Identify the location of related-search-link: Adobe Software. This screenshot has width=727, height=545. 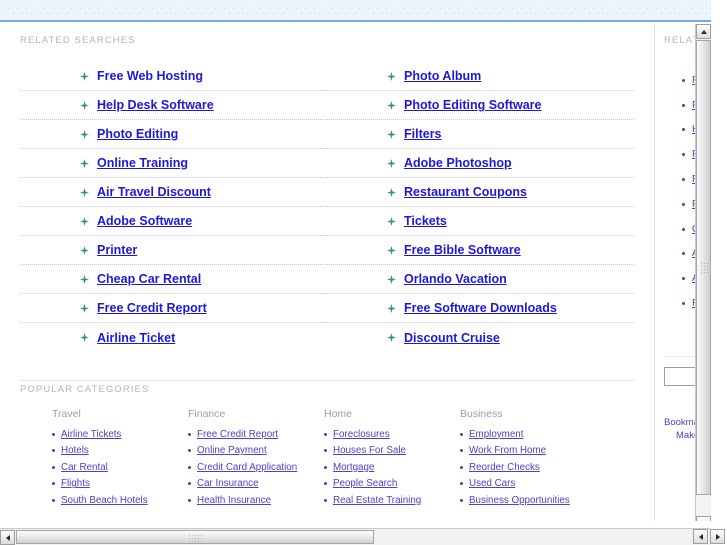
(144, 221).